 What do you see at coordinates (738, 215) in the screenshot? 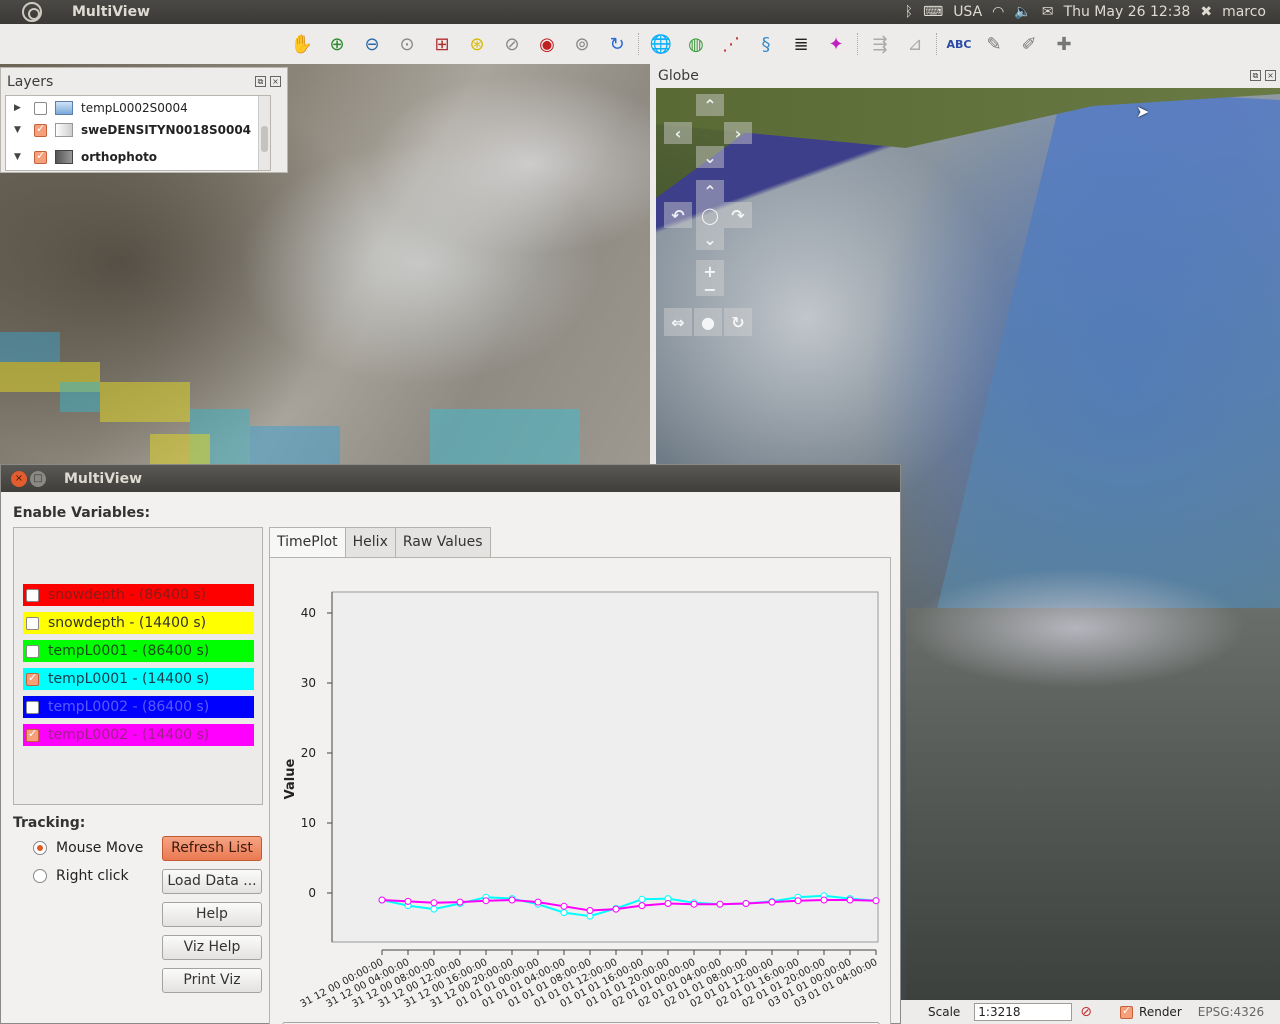
I see `rotate-right-button: ↷` at bounding box center [738, 215].